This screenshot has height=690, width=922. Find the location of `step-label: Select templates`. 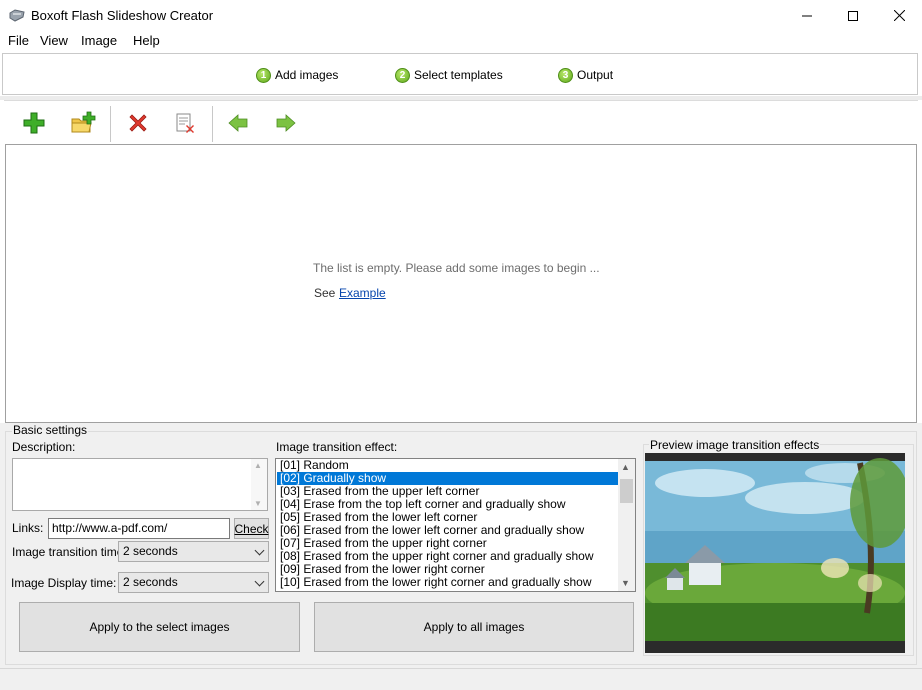

step-label: Select templates is located at coordinates (458, 75).